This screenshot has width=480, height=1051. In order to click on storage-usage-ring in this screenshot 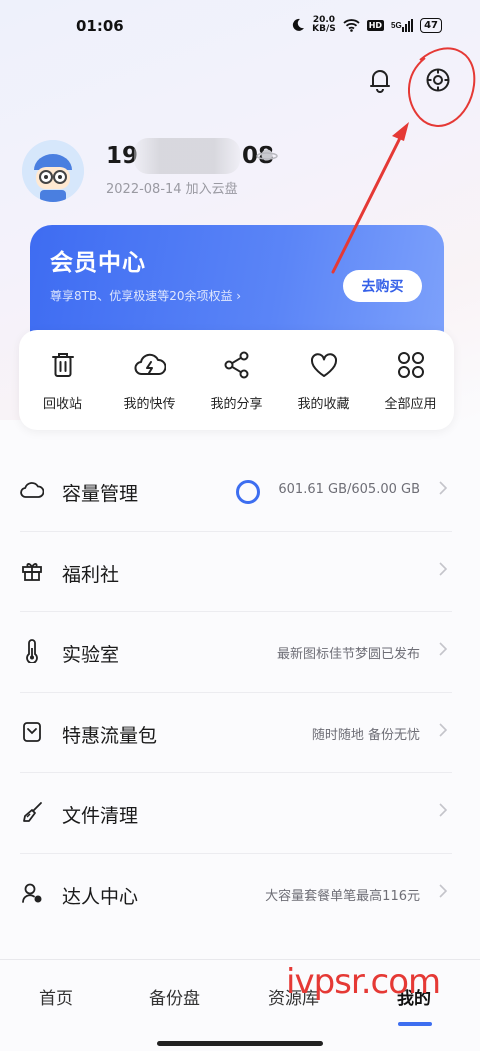, I will do `click(248, 492)`.